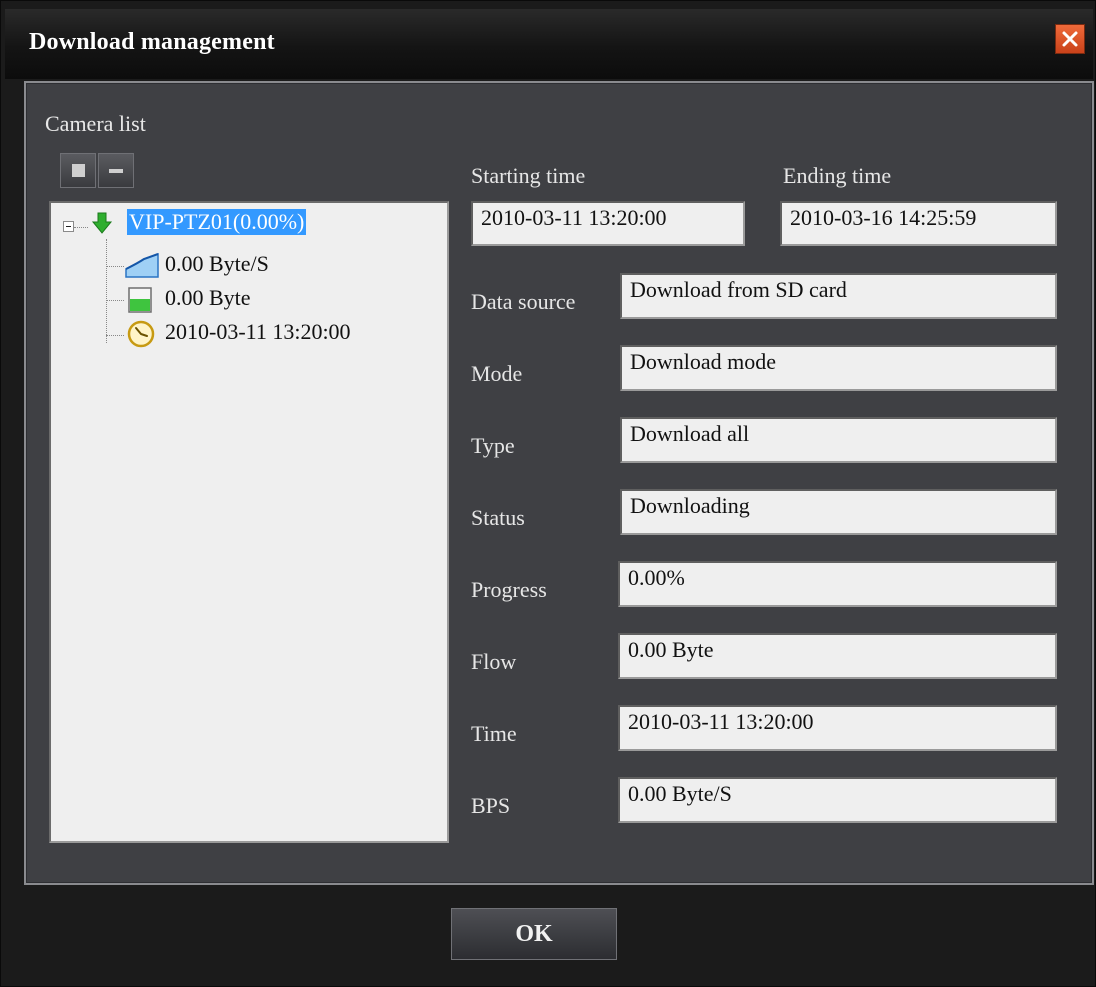 This screenshot has width=1096, height=987. I want to click on tree-child-time: 2010-03-11 13:20:00, so click(258, 332).